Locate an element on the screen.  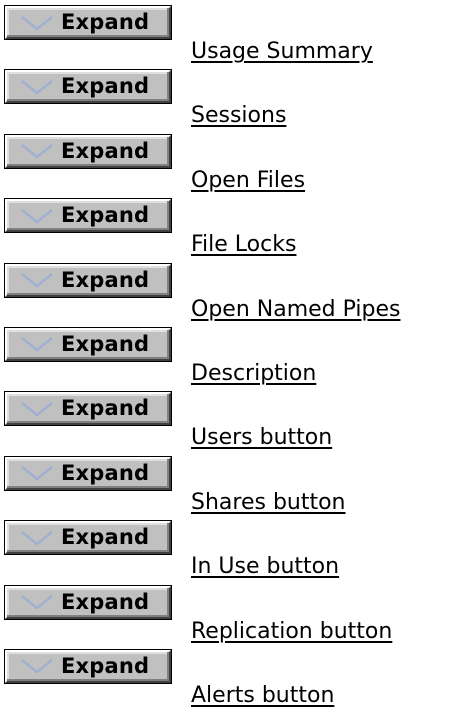
list-item: Expand Open Files is located at coordinates (227, 166).